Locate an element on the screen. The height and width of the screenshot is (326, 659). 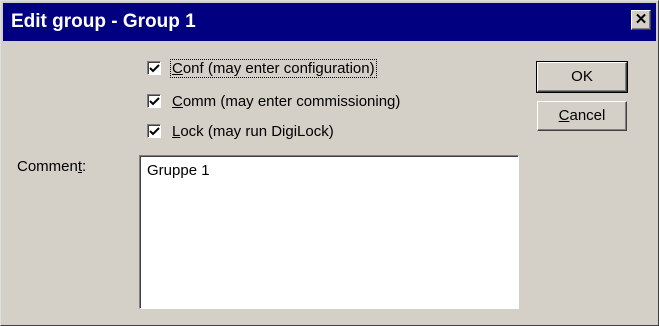
comm-checkbox is located at coordinates (154, 101).